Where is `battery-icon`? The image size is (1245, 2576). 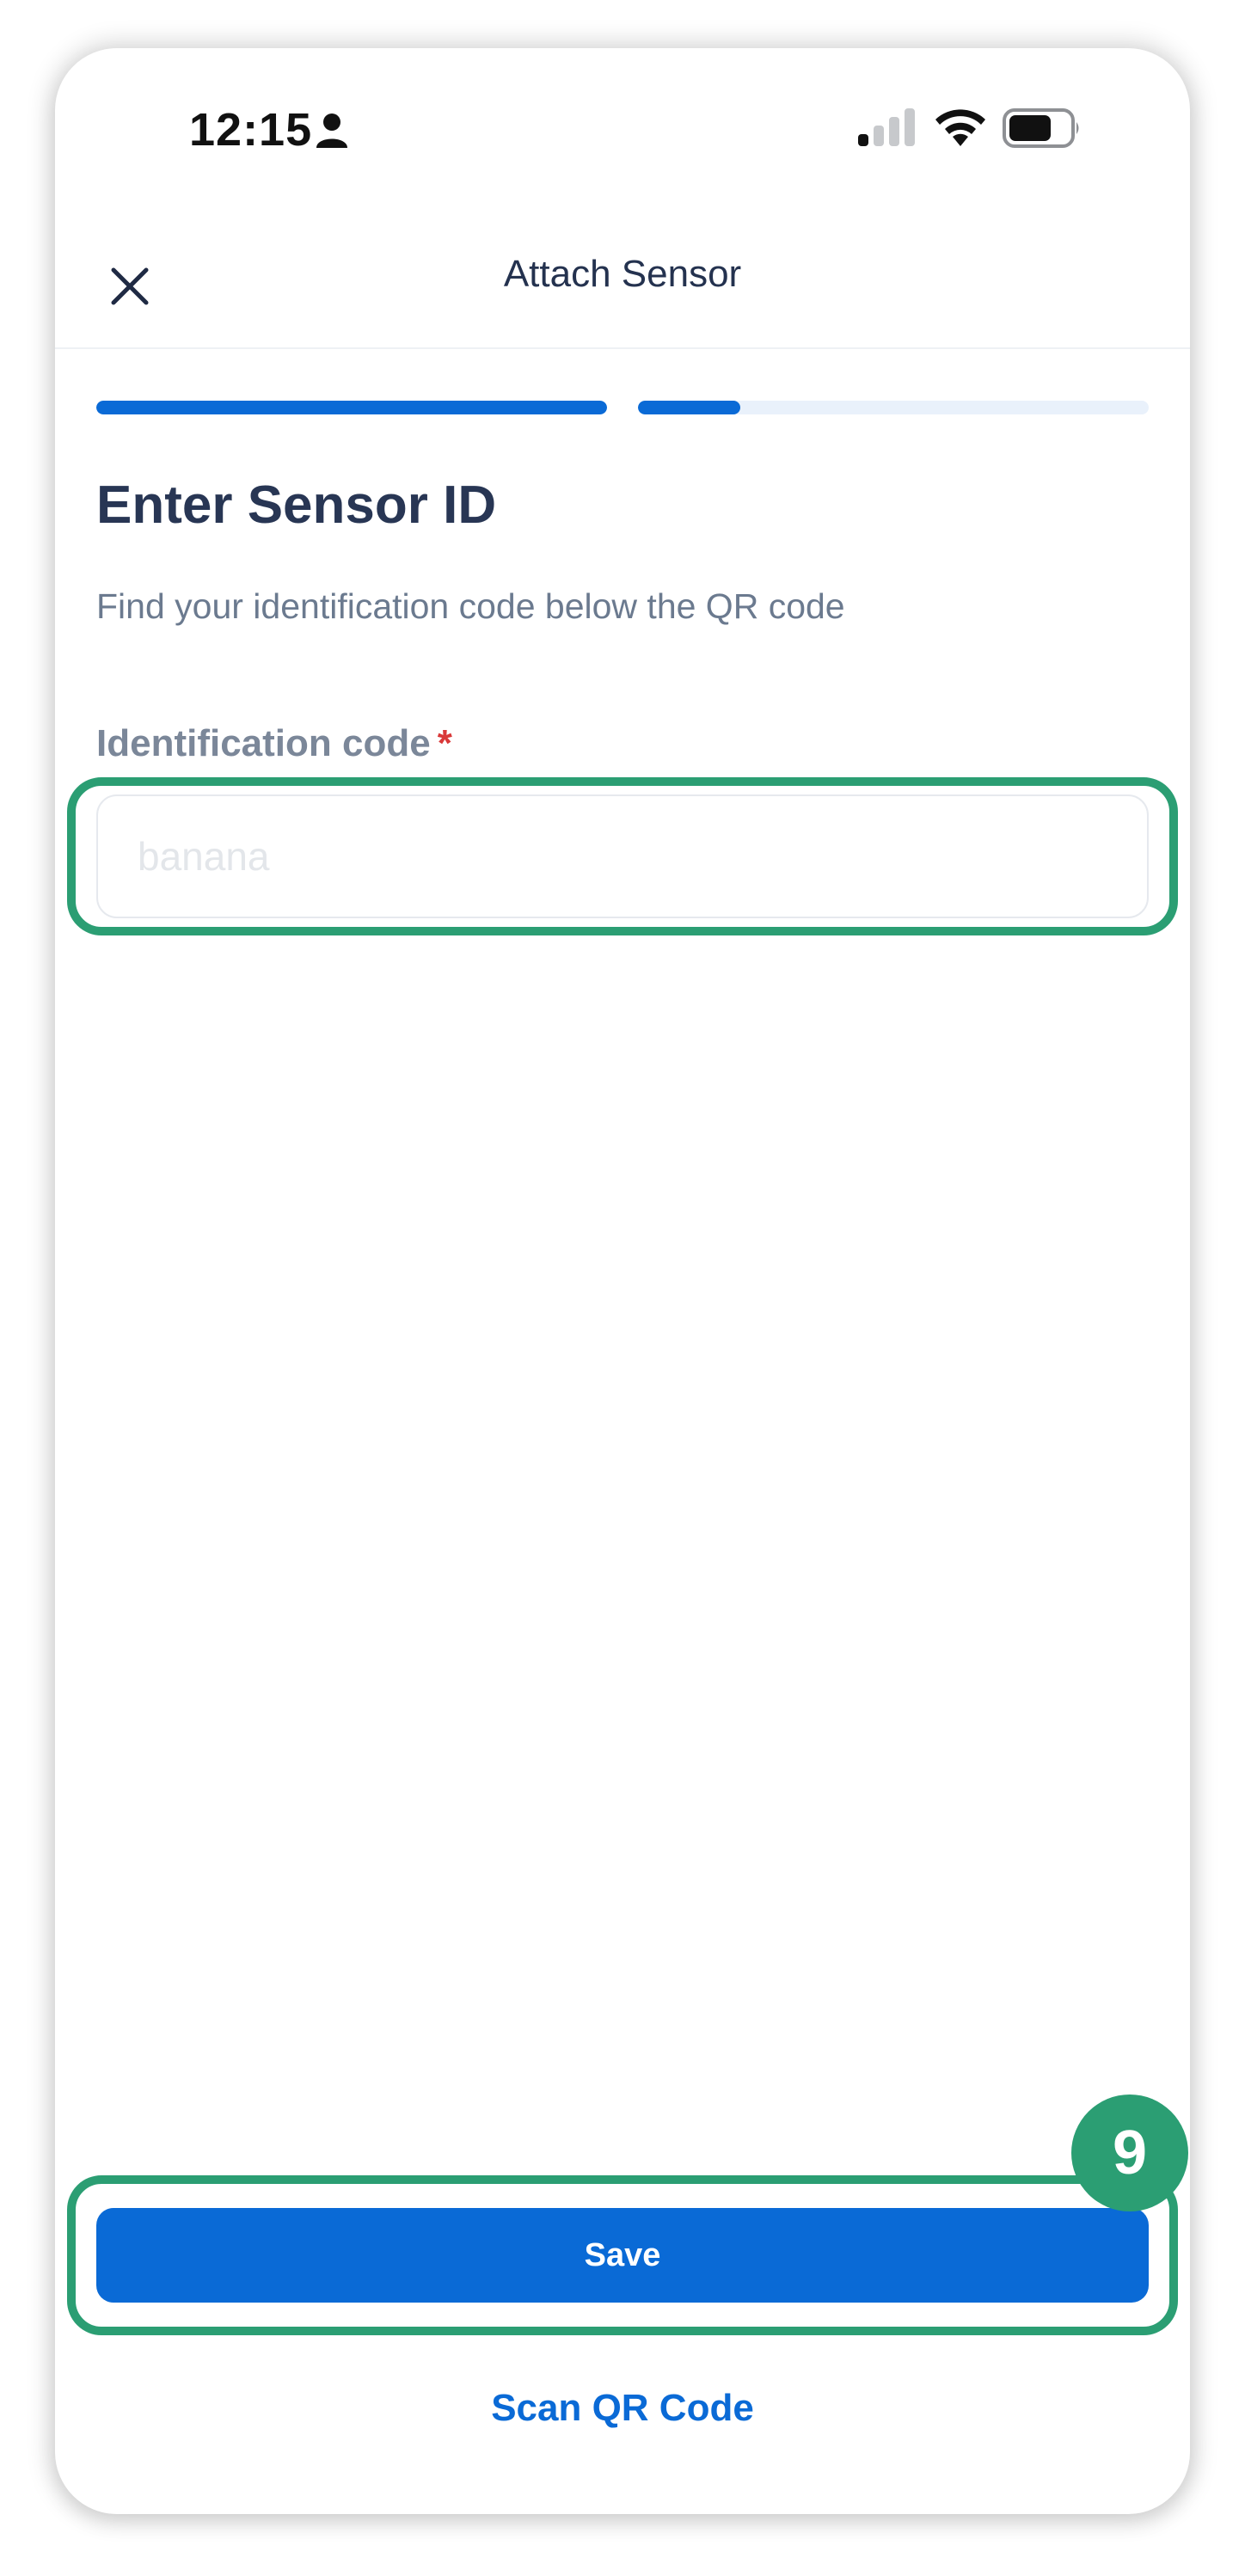
battery-icon is located at coordinates (1041, 128).